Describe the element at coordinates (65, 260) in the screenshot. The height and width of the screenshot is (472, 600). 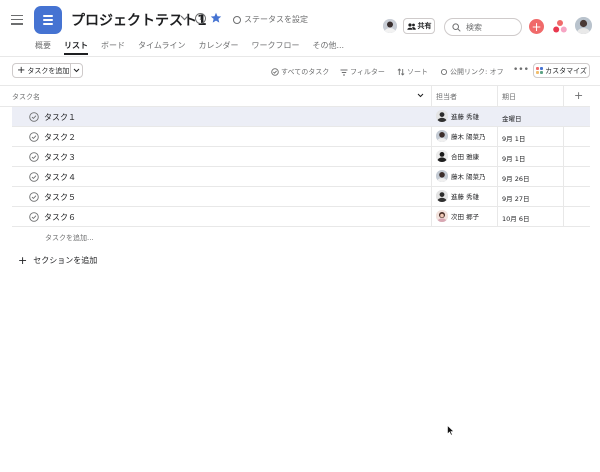
I see `add-section-label: セクションを追加` at that location.